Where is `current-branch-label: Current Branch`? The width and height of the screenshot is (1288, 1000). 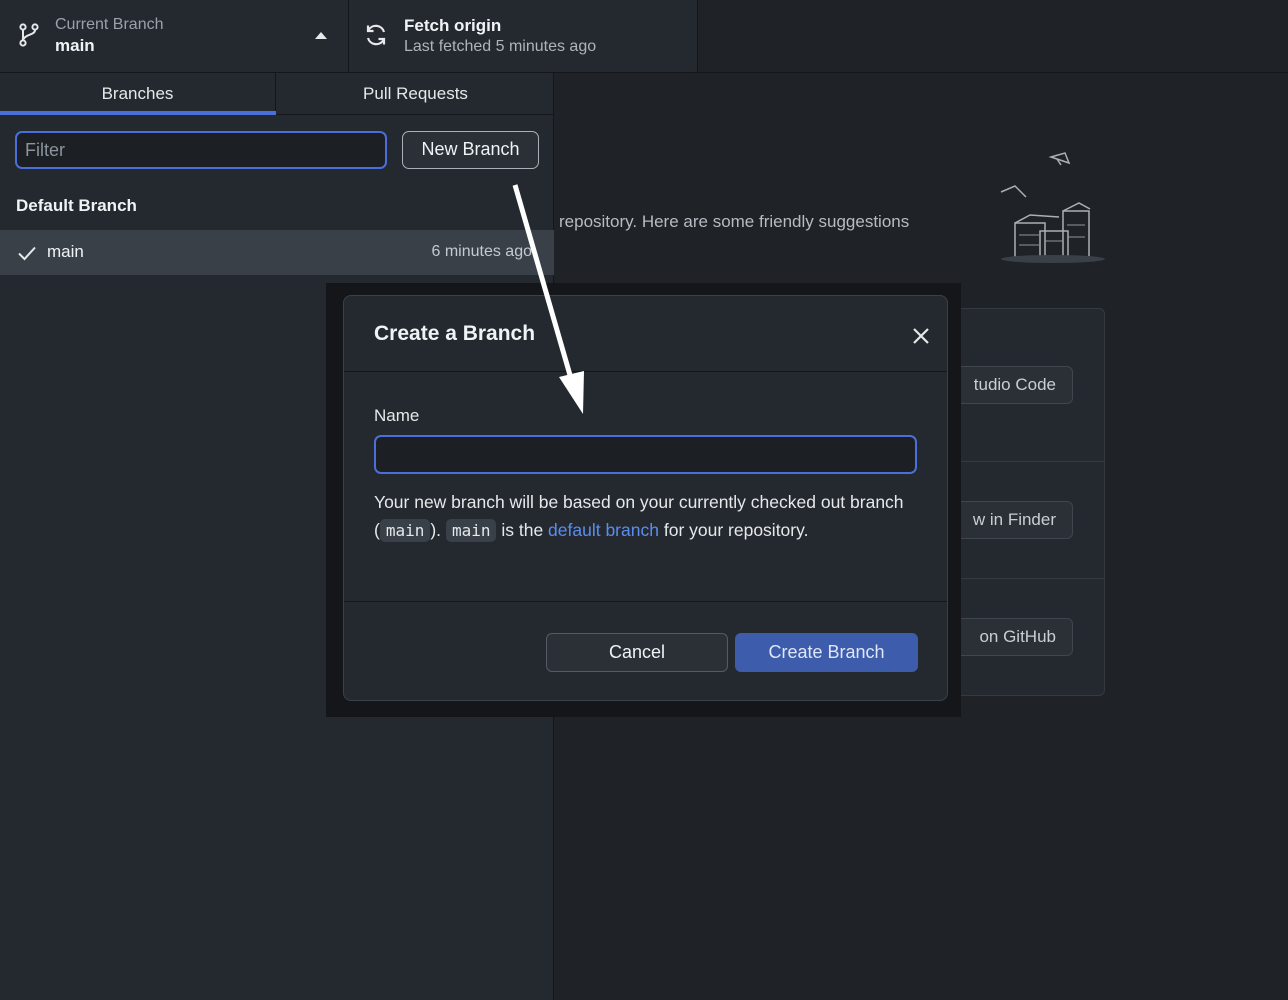 current-branch-label: Current Branch is located at coordinates (109, 24).